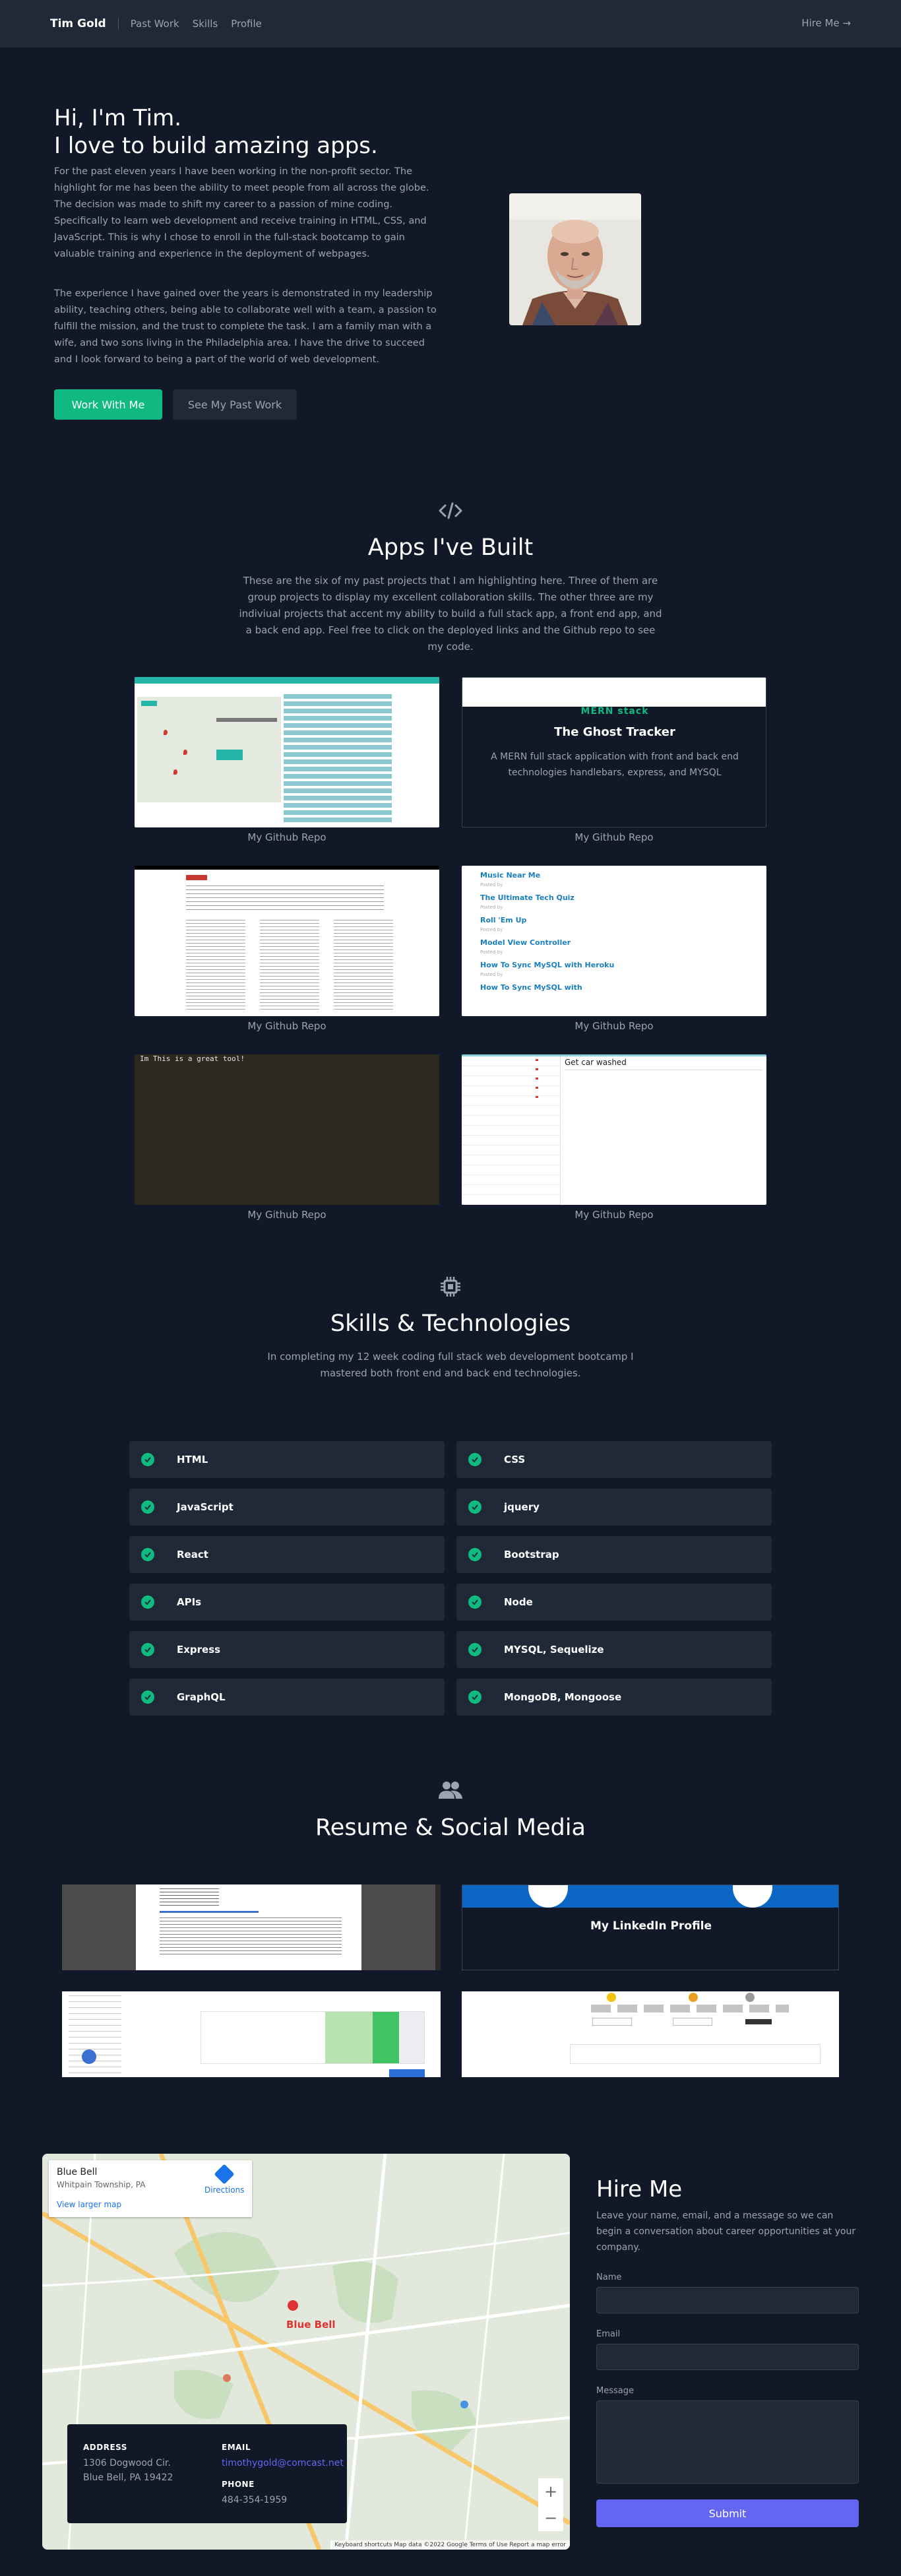 This screenshot has height=2576, width=901. Describe the element at coordinates (251, 1927) in the screenshot. I see `resume-thumbnail` at that location.